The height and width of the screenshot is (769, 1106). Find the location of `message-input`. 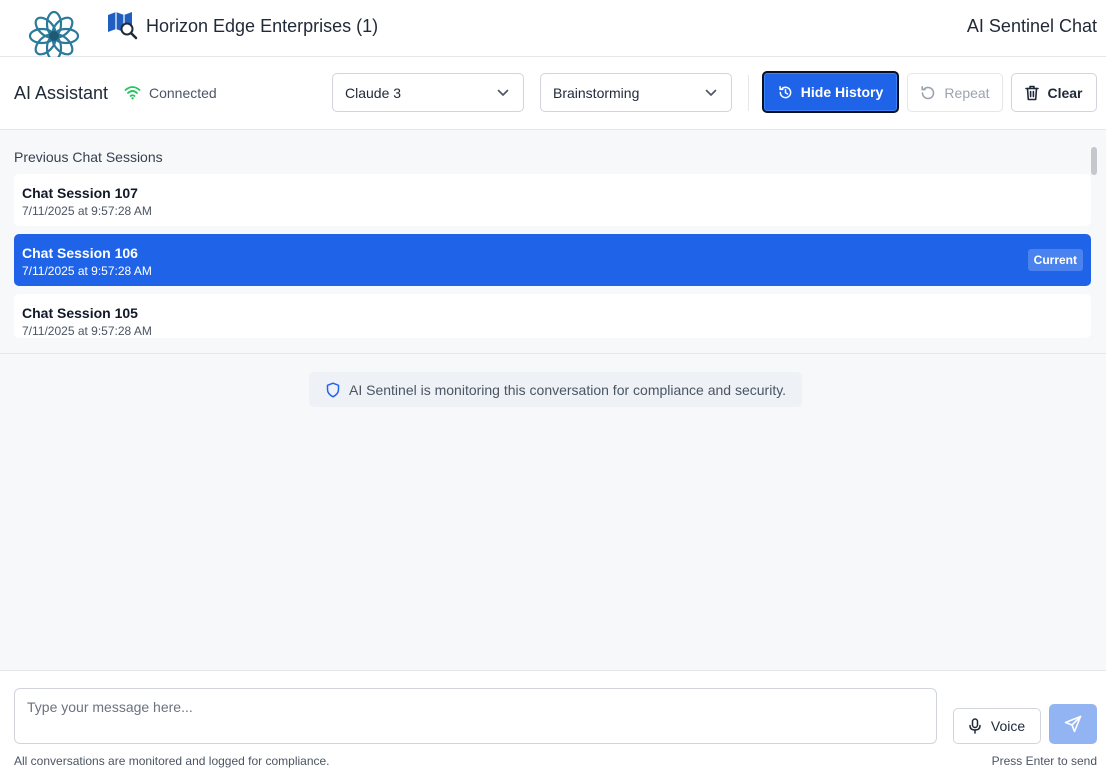

message-input is located at coordinates (475, 716).